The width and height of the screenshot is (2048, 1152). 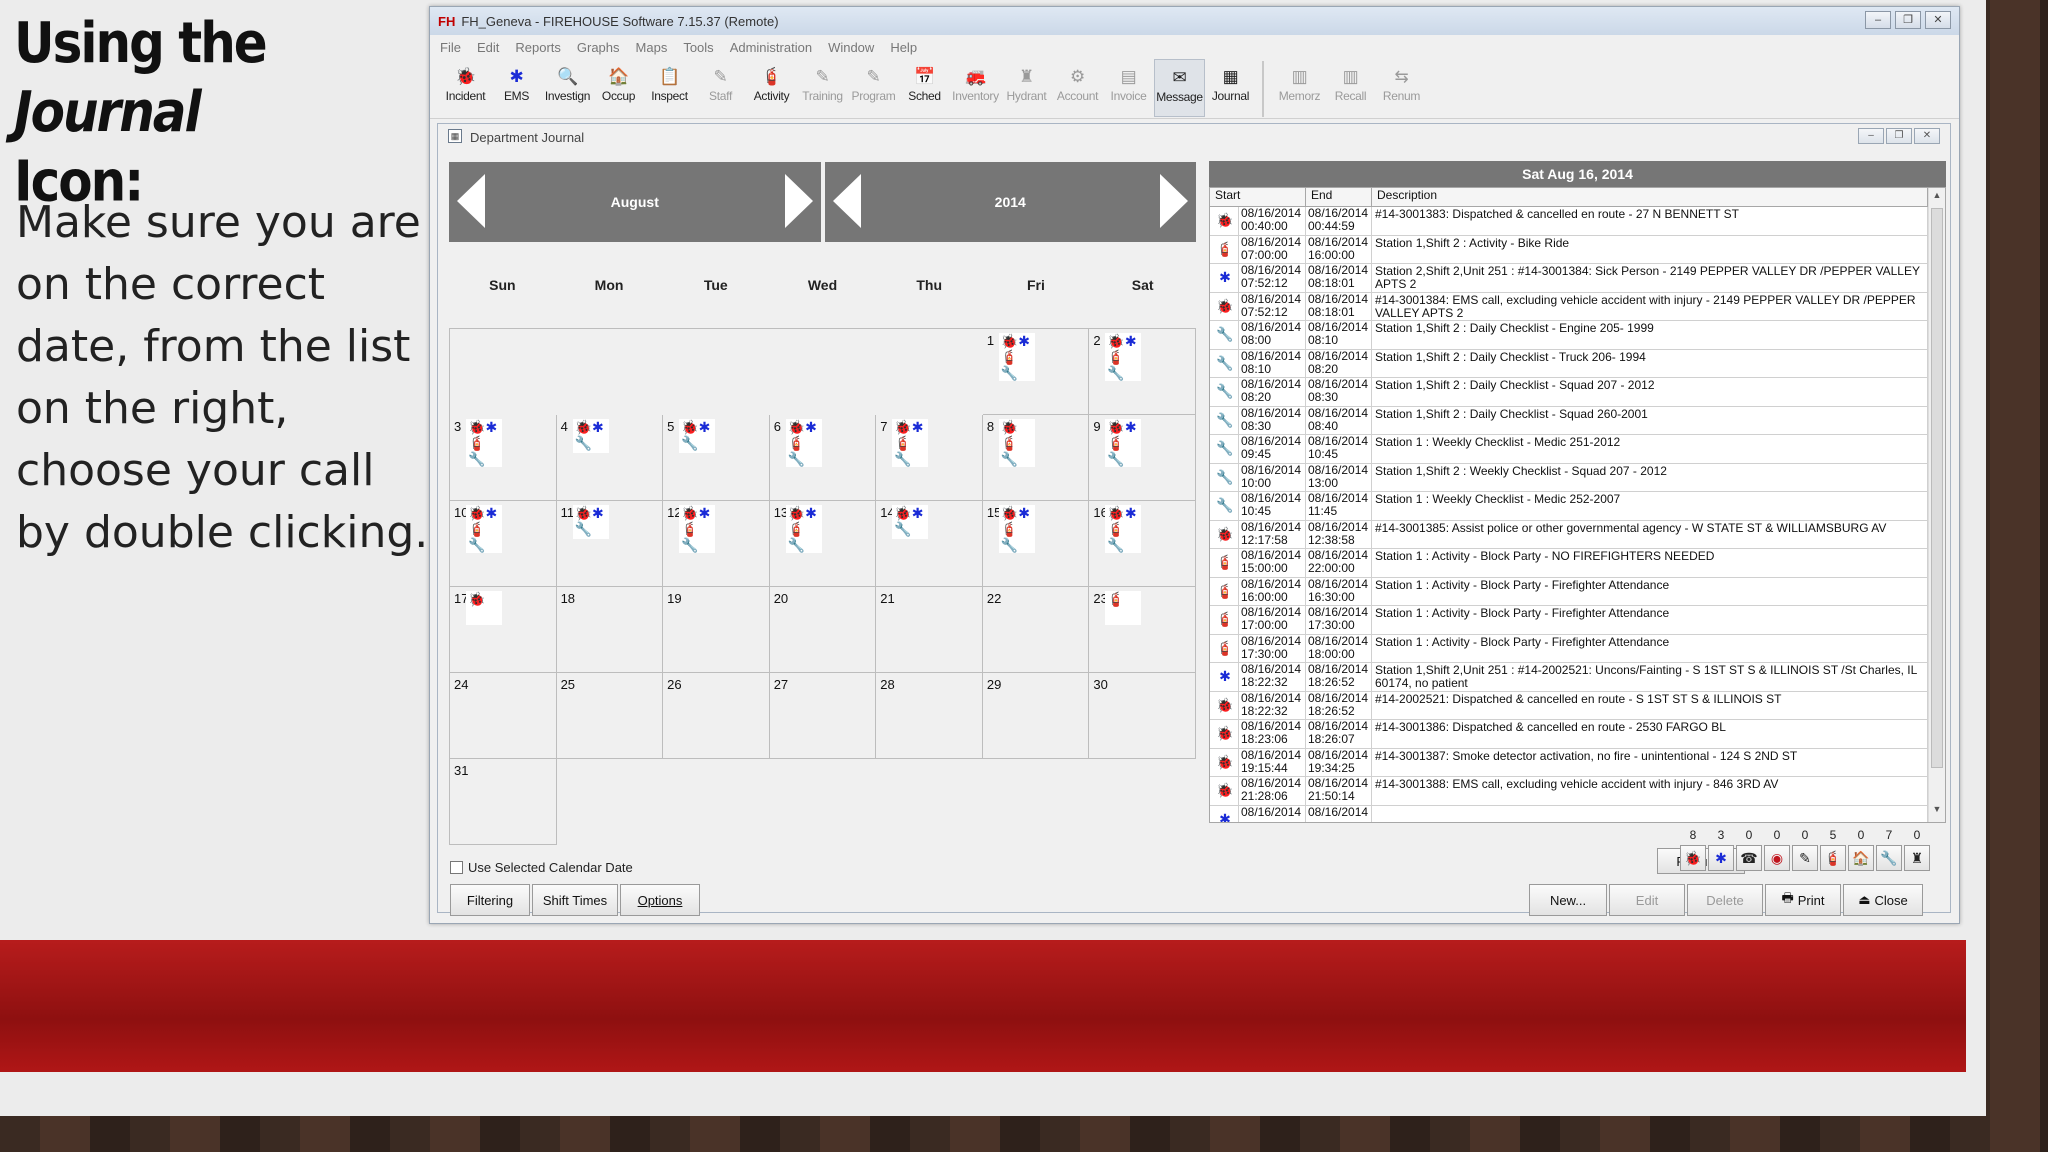 What do you see at coordinates (1908, 20) in the screenshot?
I see `restore-button: ❐` at bounding box center [1908, 20].